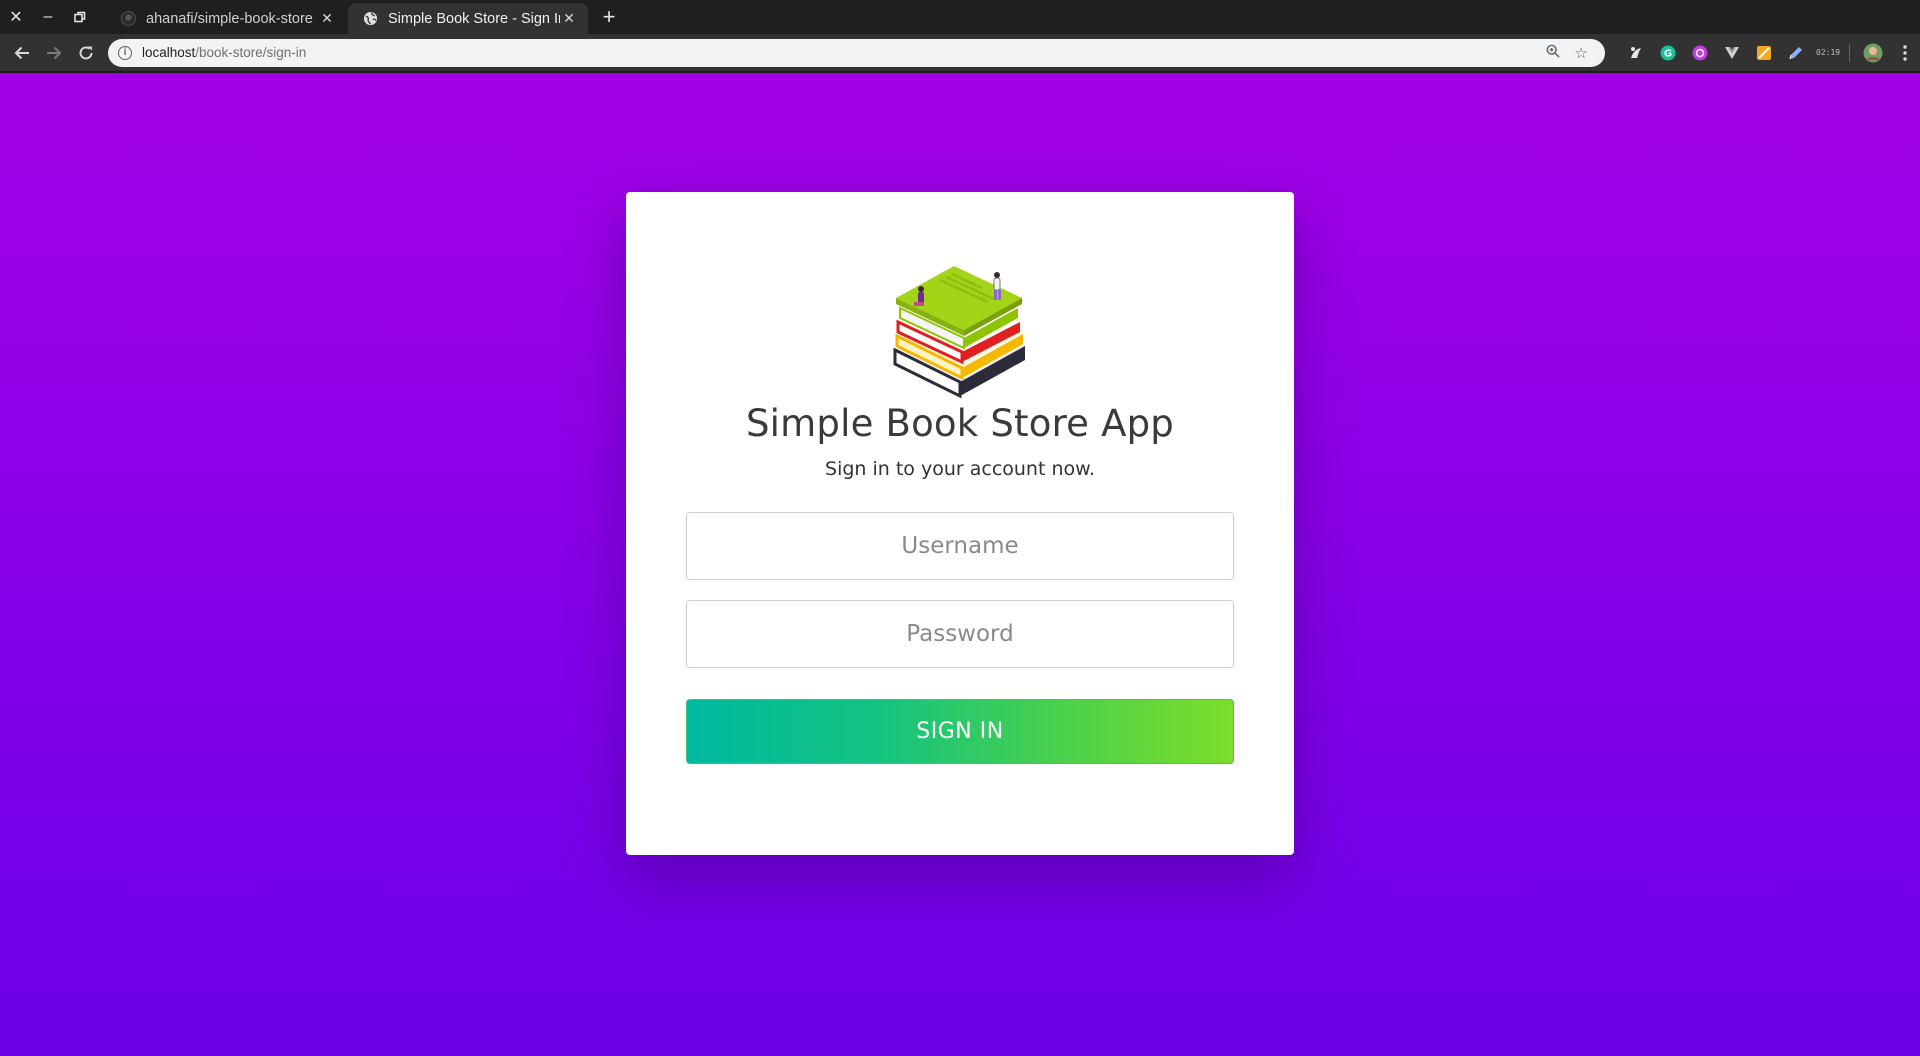 The height and width of the screenshot is (1056, 1920). I want to click on browser-menu-icon, so click(1905, 53).